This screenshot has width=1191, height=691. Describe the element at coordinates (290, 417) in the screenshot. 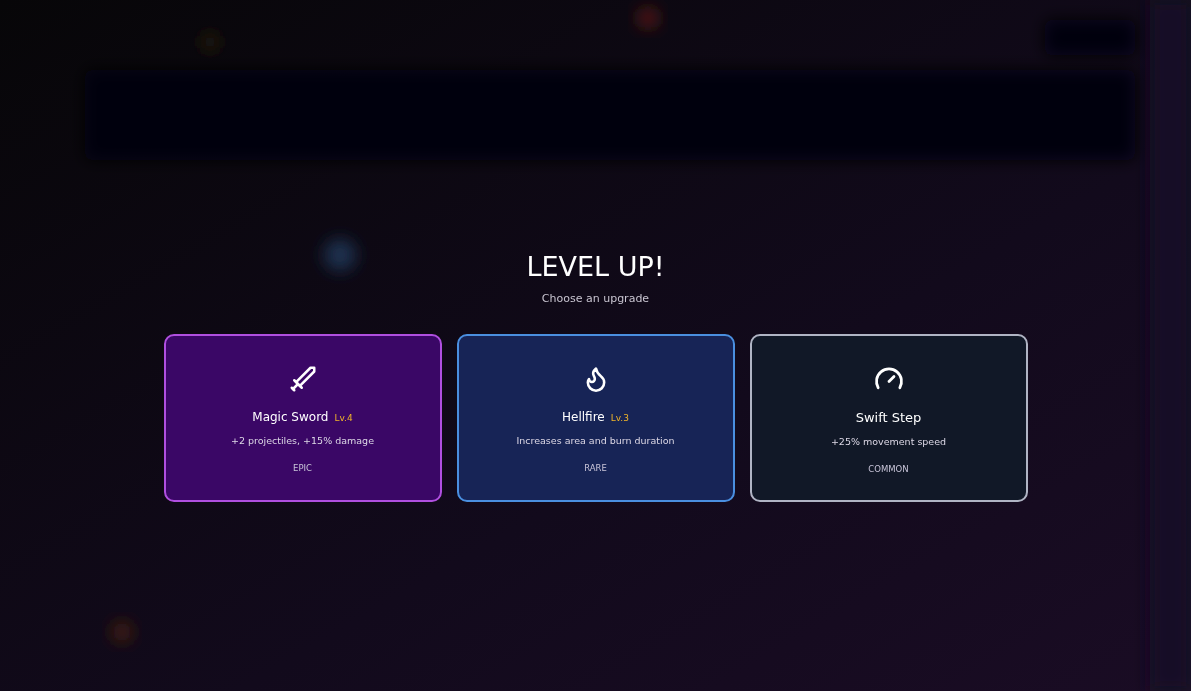

I see `upgrade-name: Magic Sword` at that location.